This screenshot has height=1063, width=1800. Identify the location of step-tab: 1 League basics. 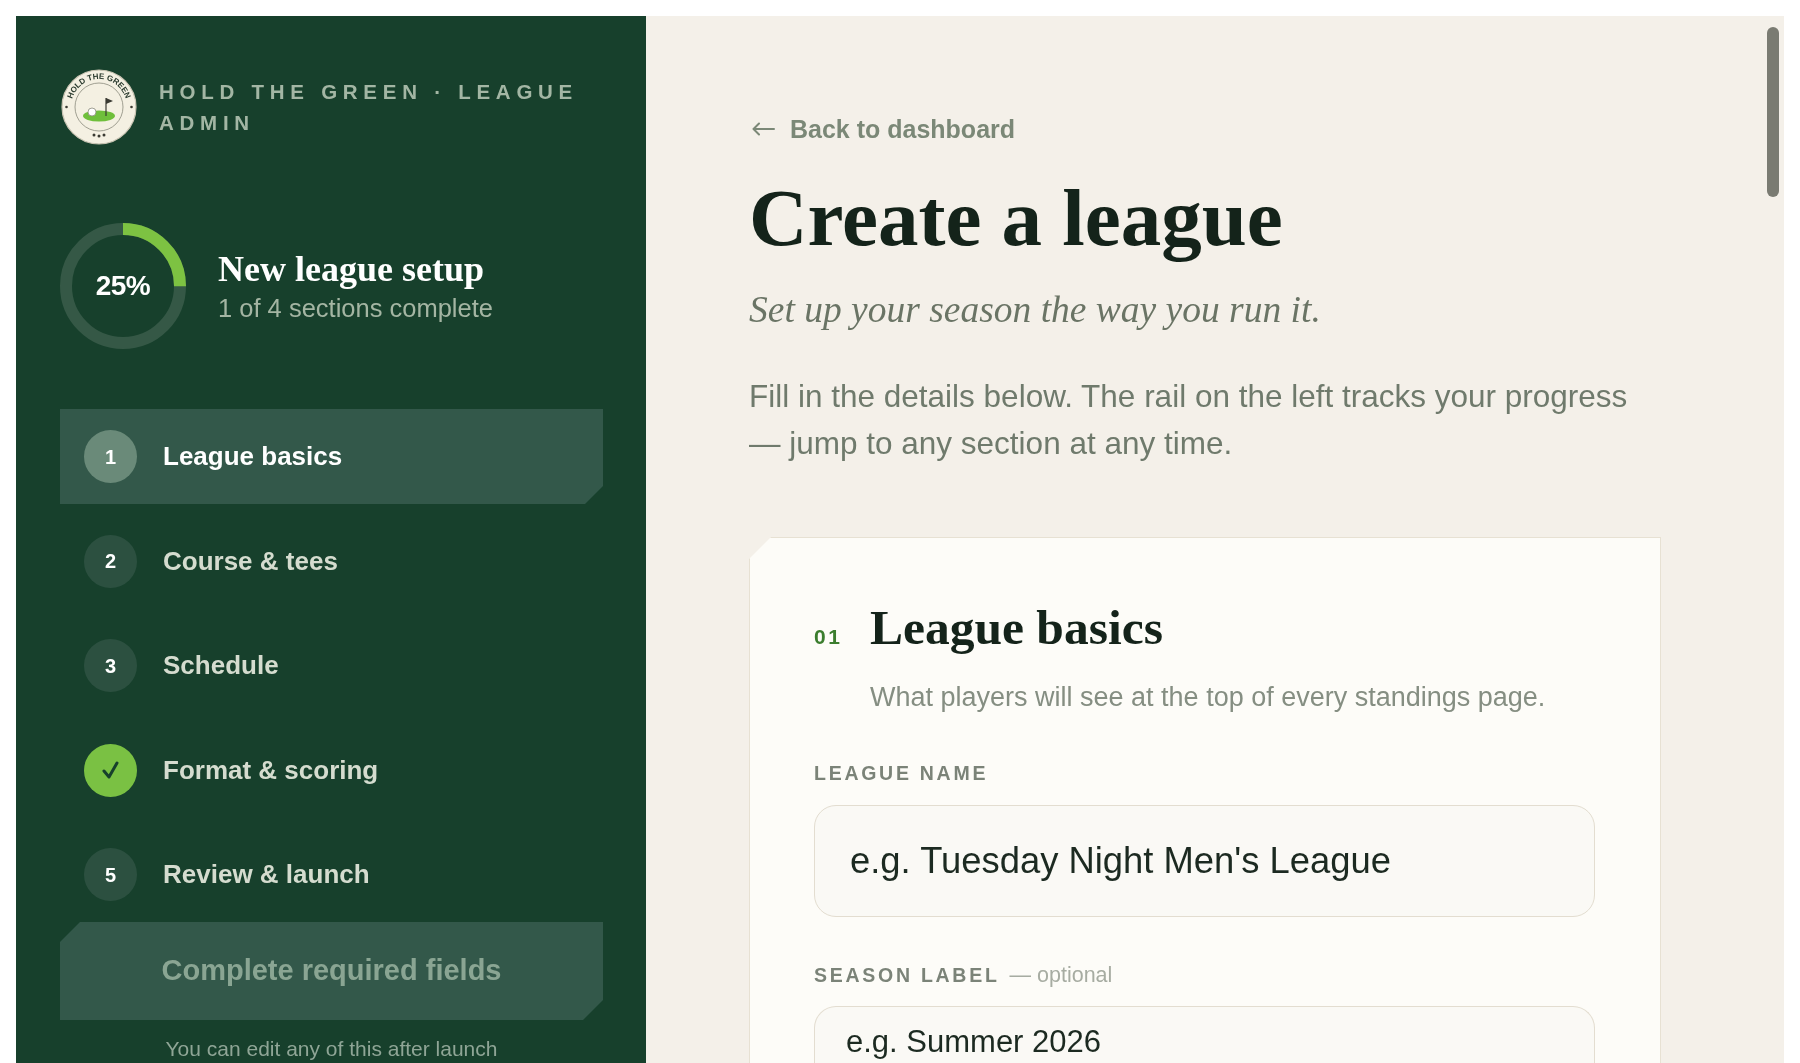
(331, 456).